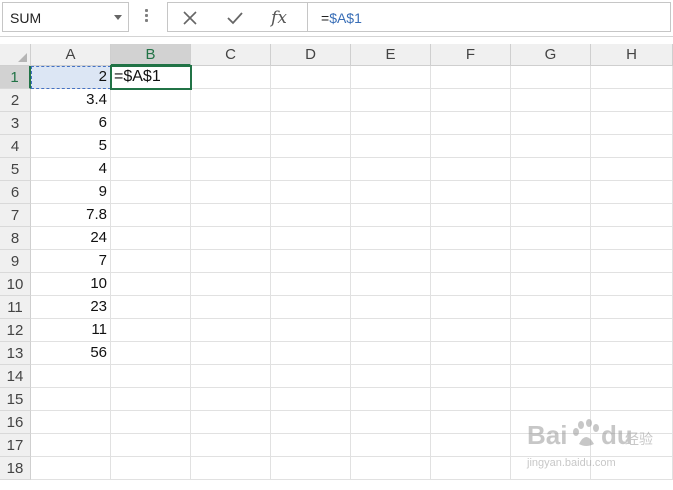 The image size is (673, 490). I want to click on cell-d18, so click(311, 468).